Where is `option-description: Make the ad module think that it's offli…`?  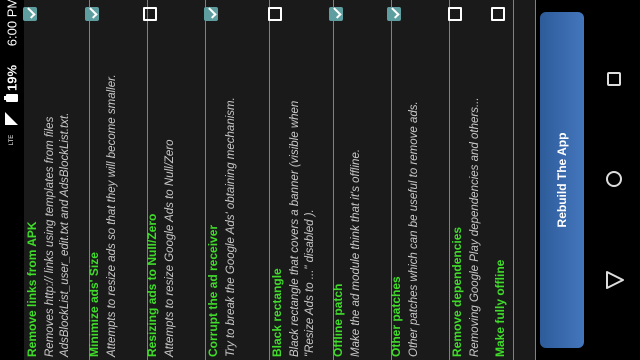
option-description: Make the ad module think that it's offli… is located at coordinates (355, 252).